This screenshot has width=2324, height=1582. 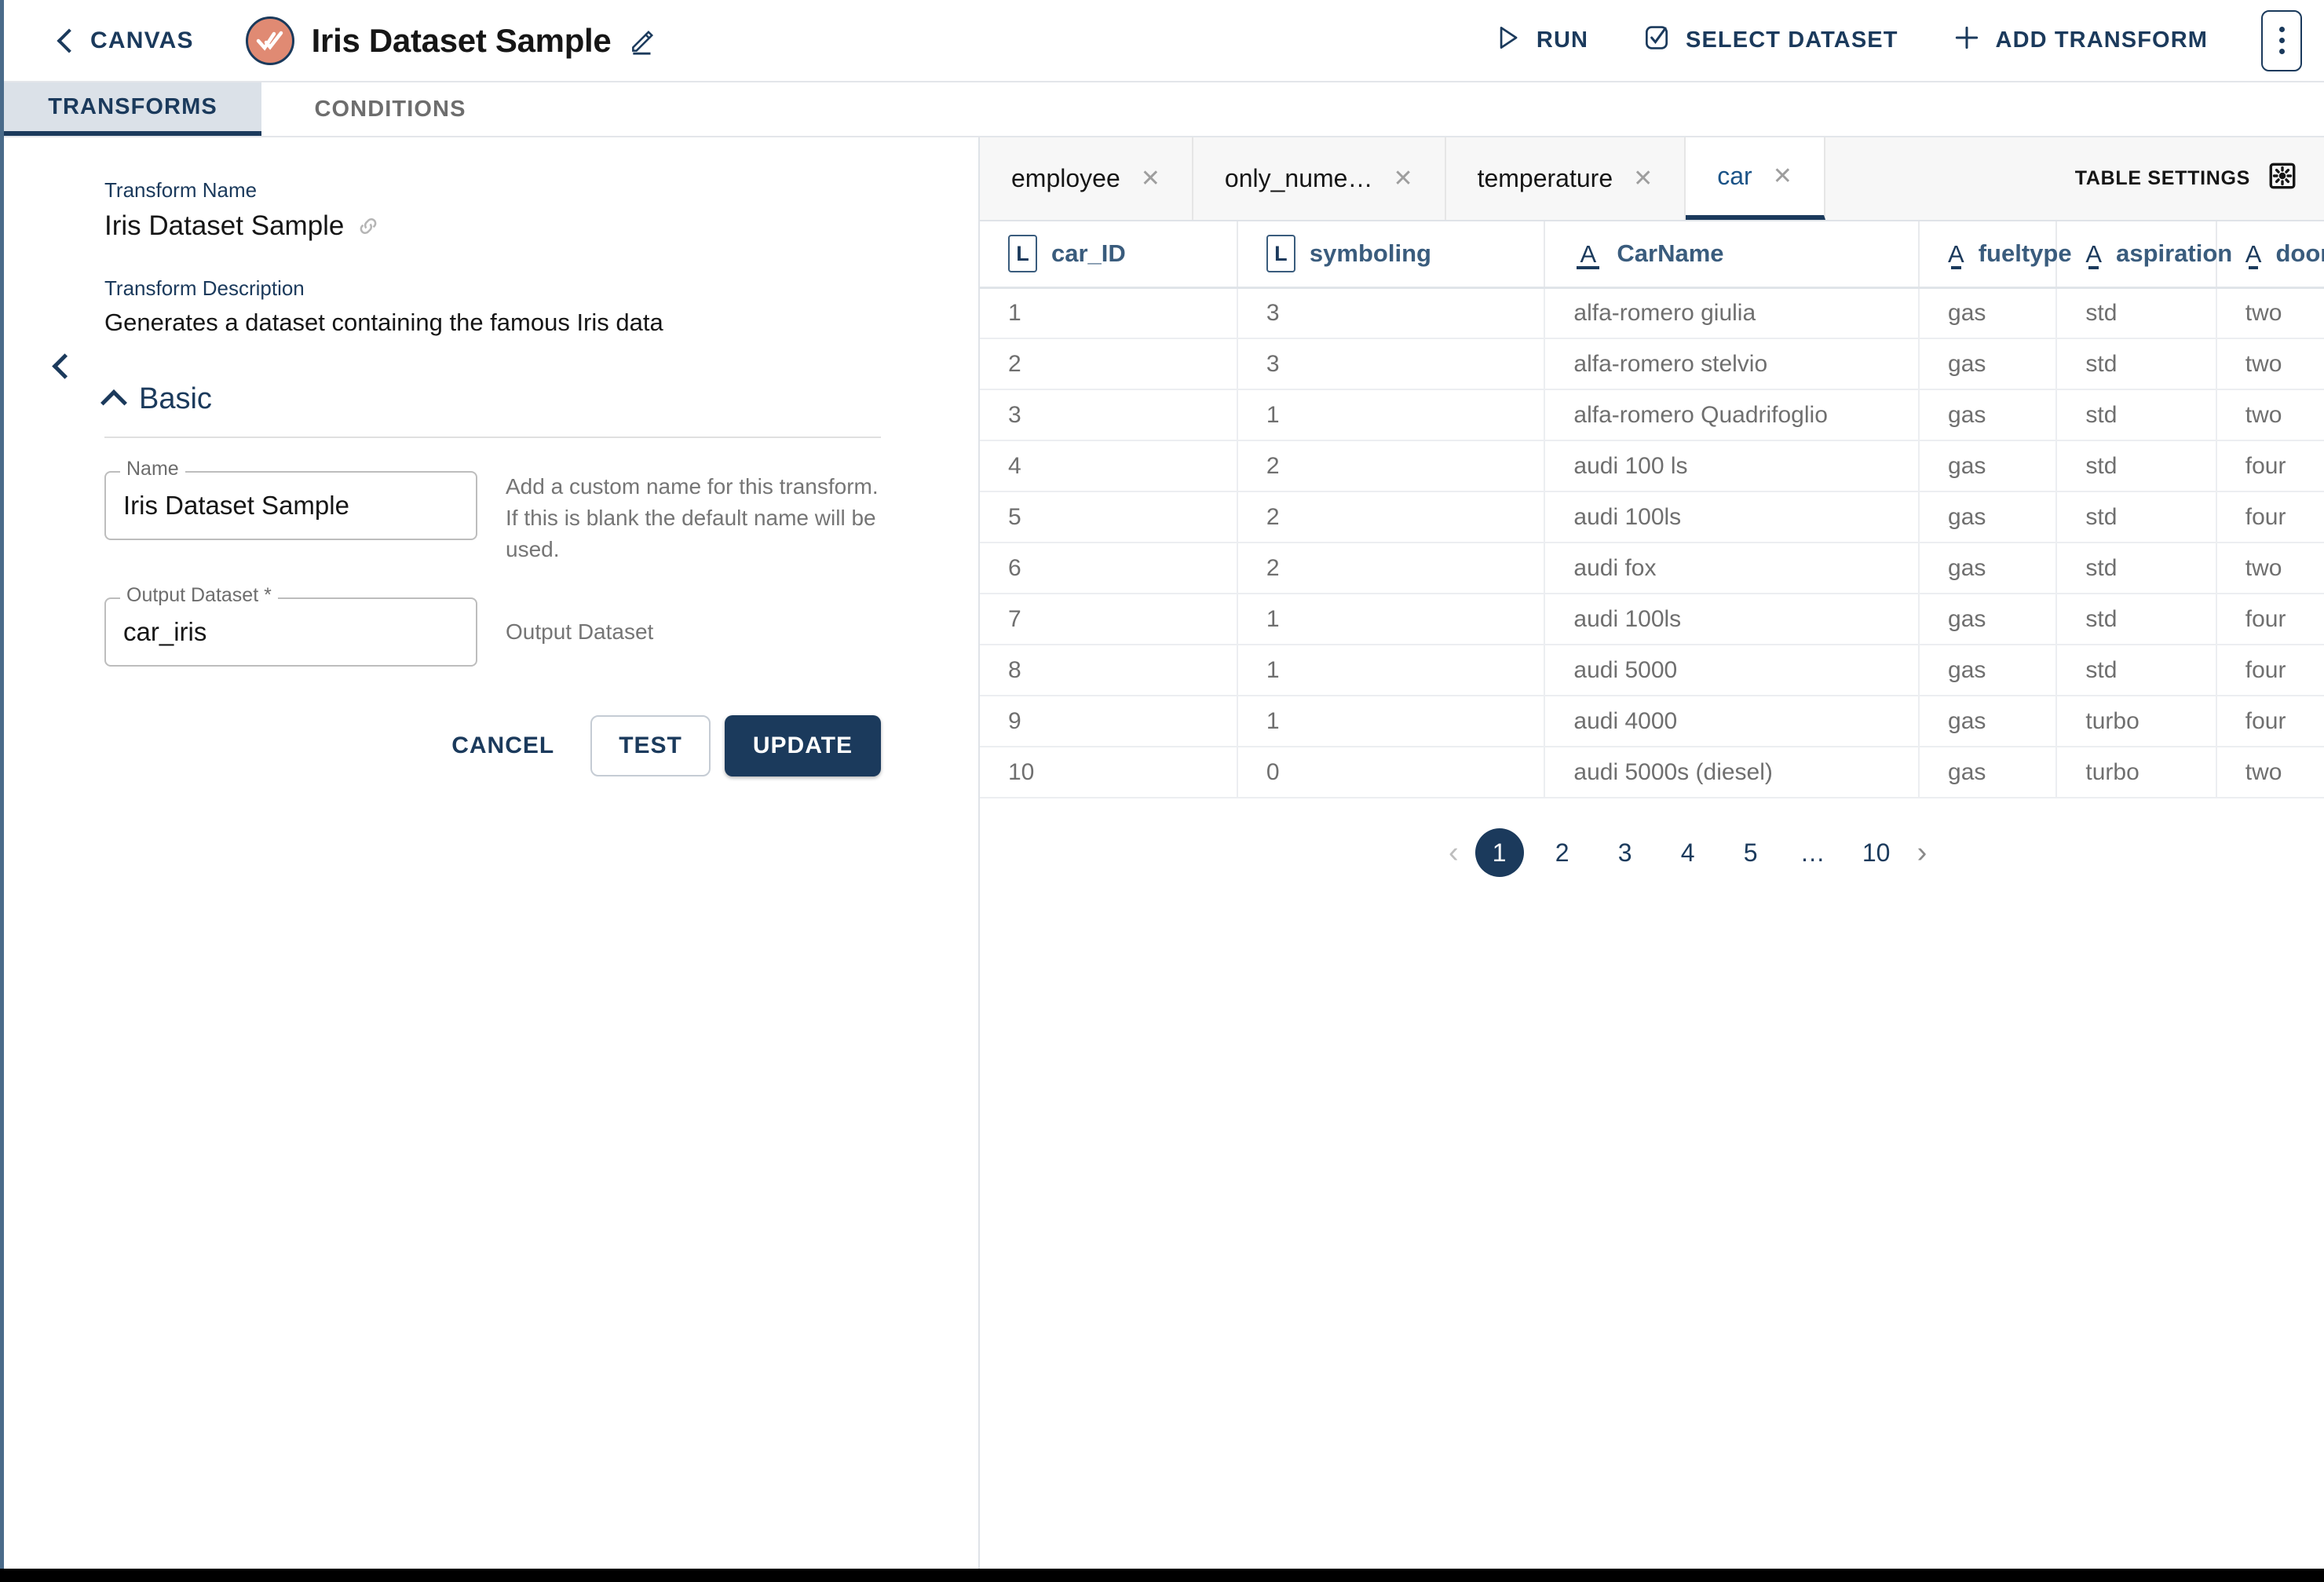 I want to click on form-actions: CANCEL TEST UPDATE, so click(x=492, y=746).